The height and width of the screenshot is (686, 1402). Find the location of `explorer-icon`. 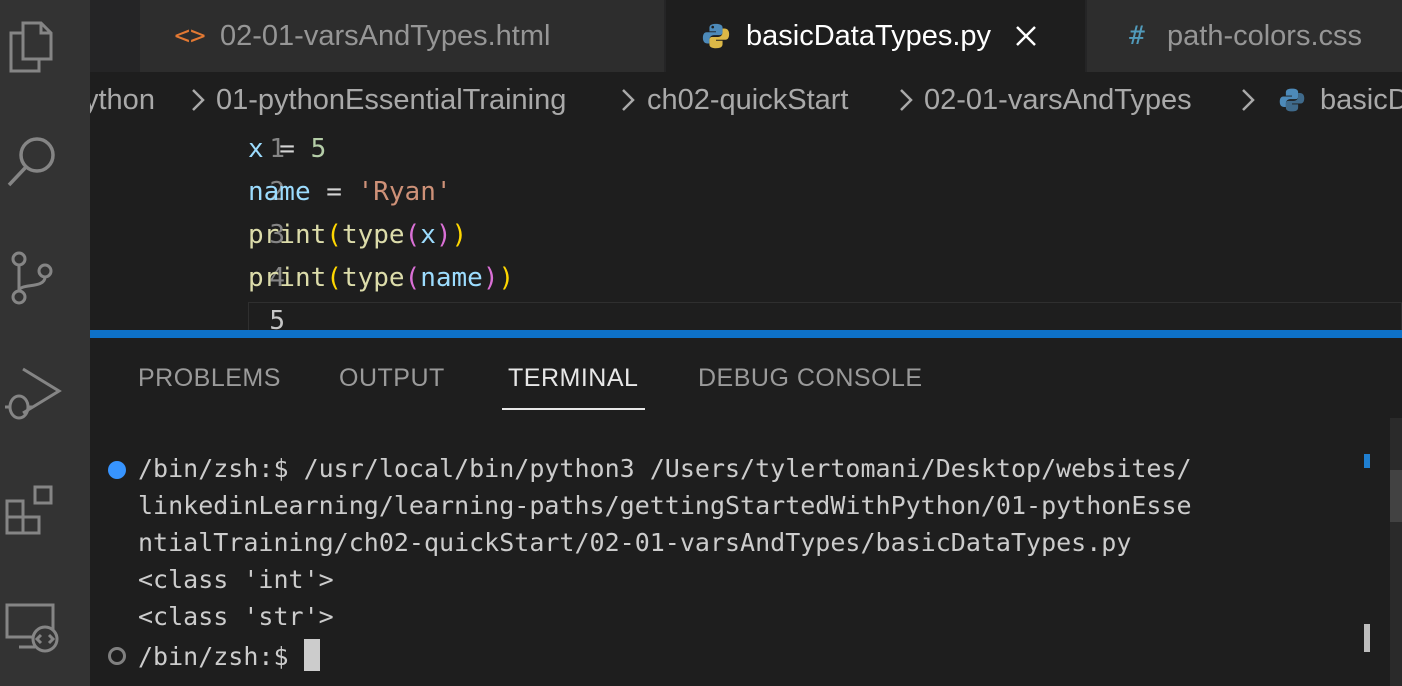

explorer-icon is located at coordinates (32, 46).